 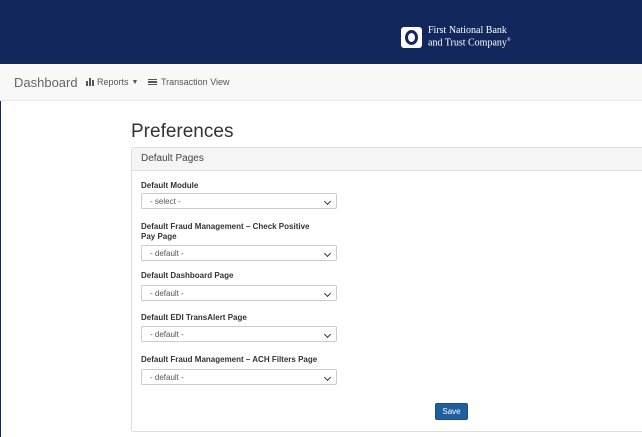 I want to click on brand-line-2: and Trust Company®, so click(x=469, y=43).